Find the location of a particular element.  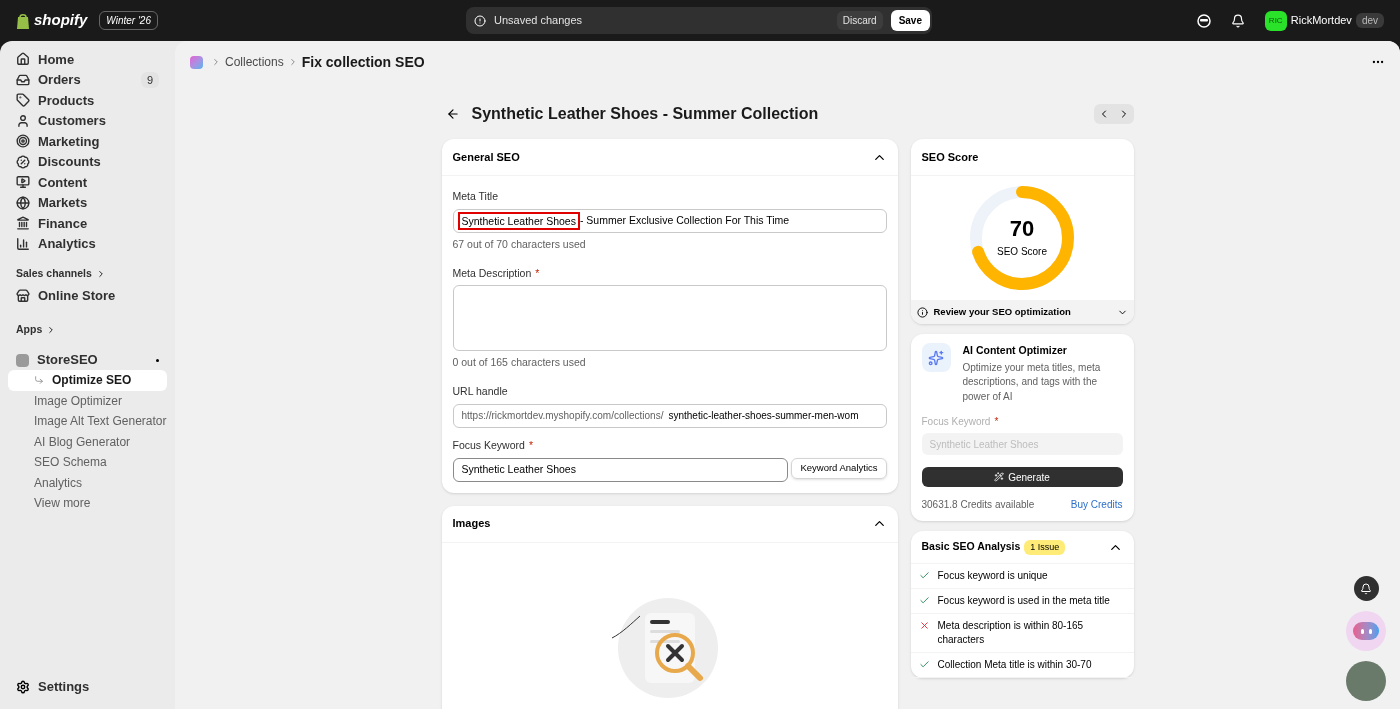

sidebar-item: Discounts is located at coordinates (87, 161).